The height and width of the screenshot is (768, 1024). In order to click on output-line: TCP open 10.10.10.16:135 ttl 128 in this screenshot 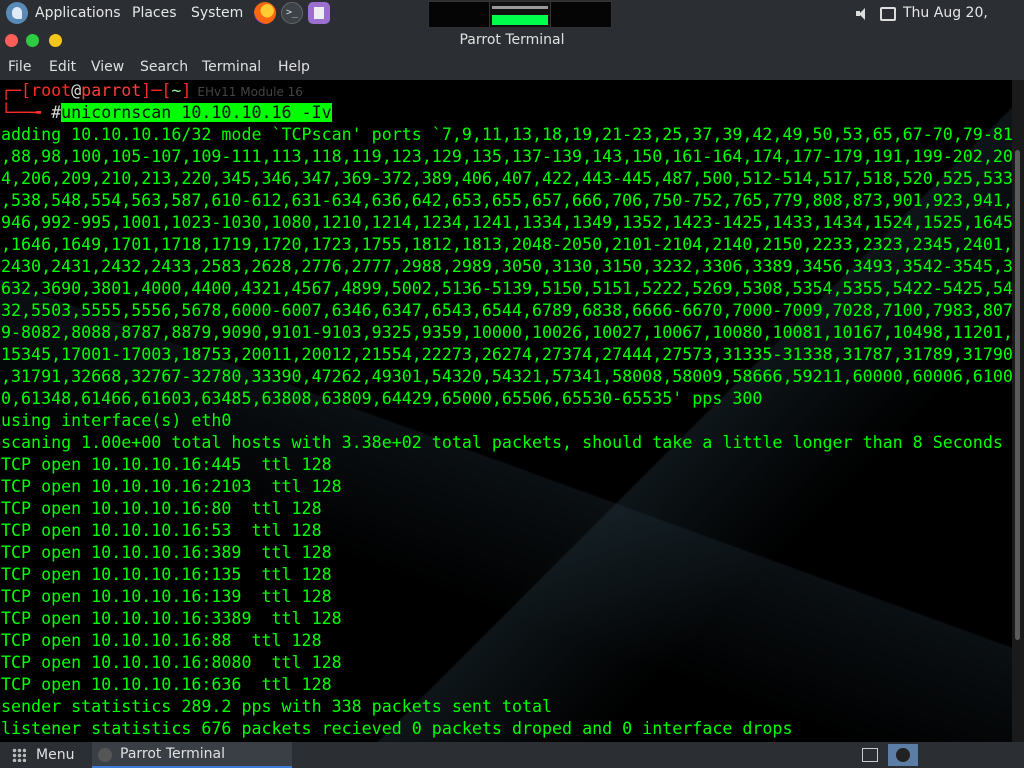, I will do `click(166, 574)`.